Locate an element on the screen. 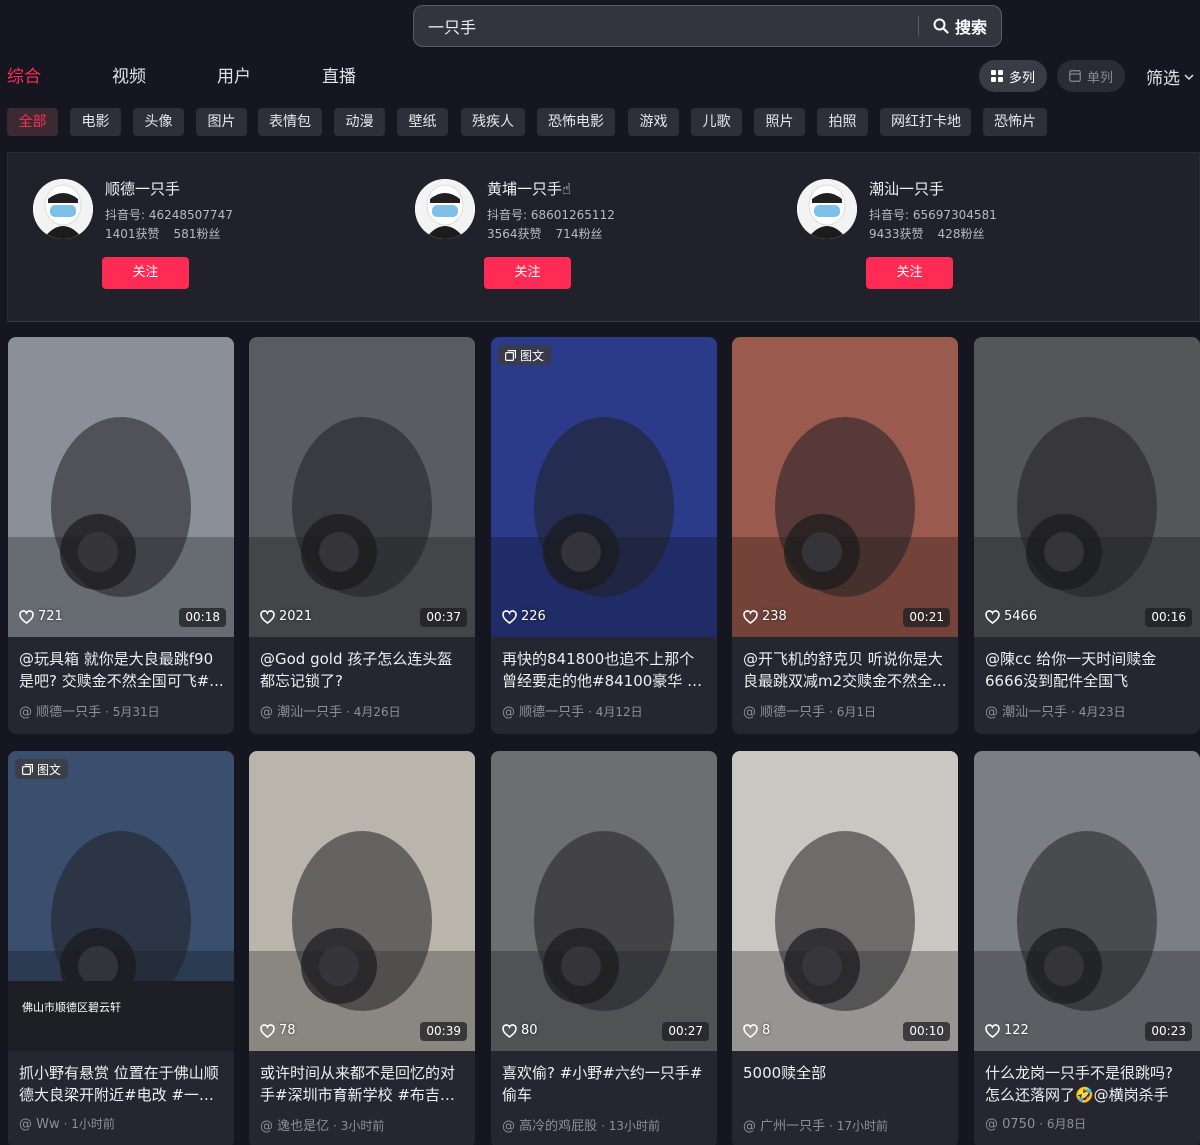 The height and width of the screenshot is (1145, 1200). user-name: 顺德一只手 is located at coordinates (142, 188).